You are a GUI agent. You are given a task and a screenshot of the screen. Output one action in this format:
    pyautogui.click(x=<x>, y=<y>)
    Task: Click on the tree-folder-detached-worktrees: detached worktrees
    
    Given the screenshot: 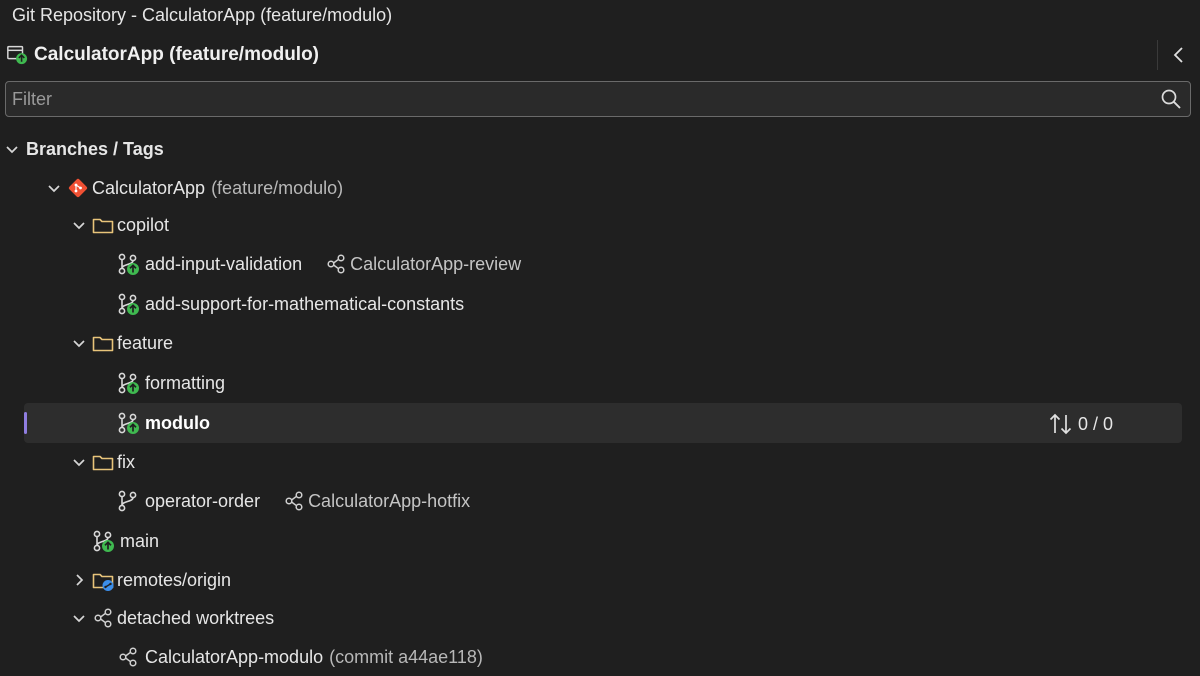 What is the action you would take?
    pyautogui.click(x=600, y=618)
    